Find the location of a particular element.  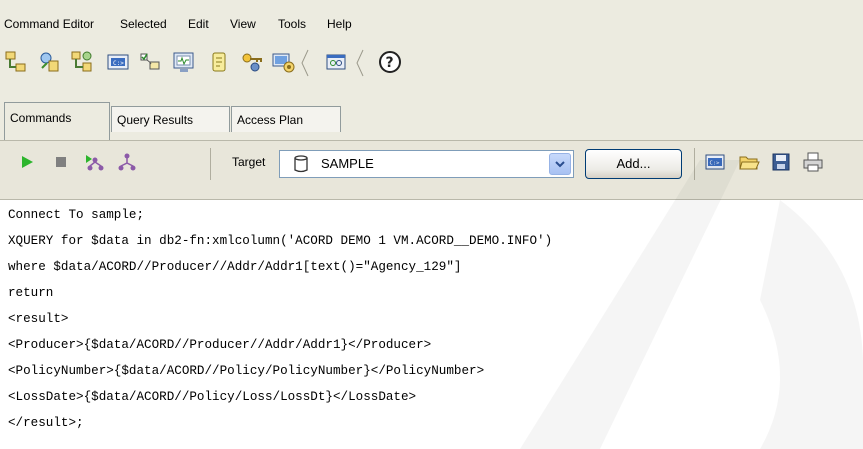

chevron-down-icon is located at coordinates (560, 164).